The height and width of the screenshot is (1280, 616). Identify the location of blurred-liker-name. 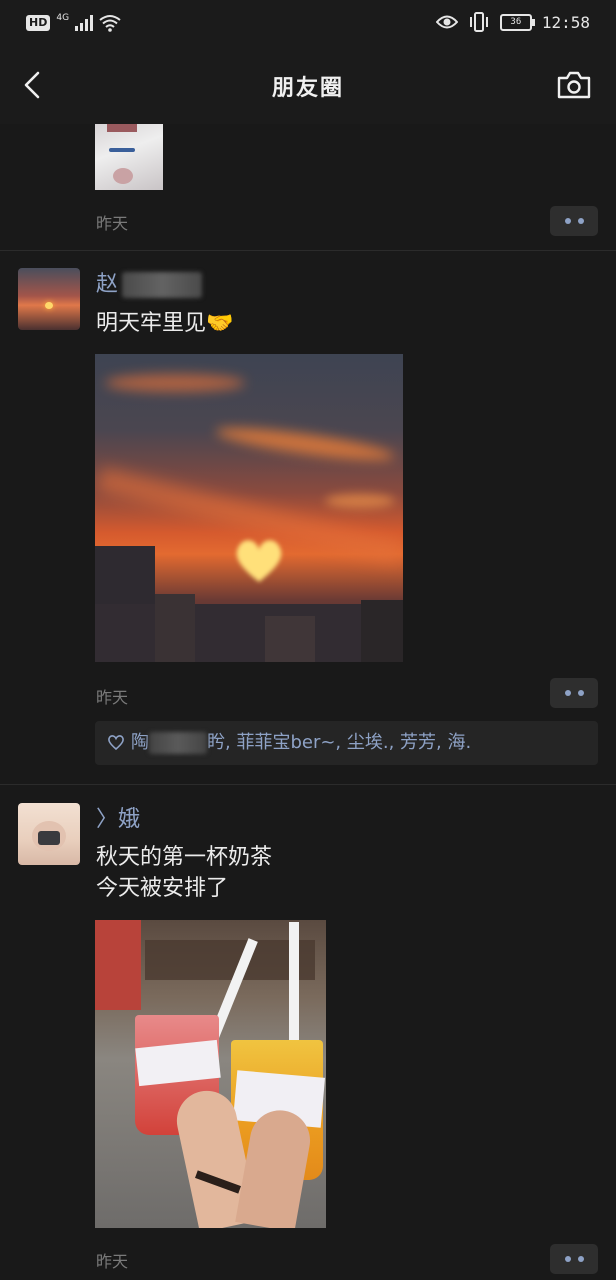
(178, 743).